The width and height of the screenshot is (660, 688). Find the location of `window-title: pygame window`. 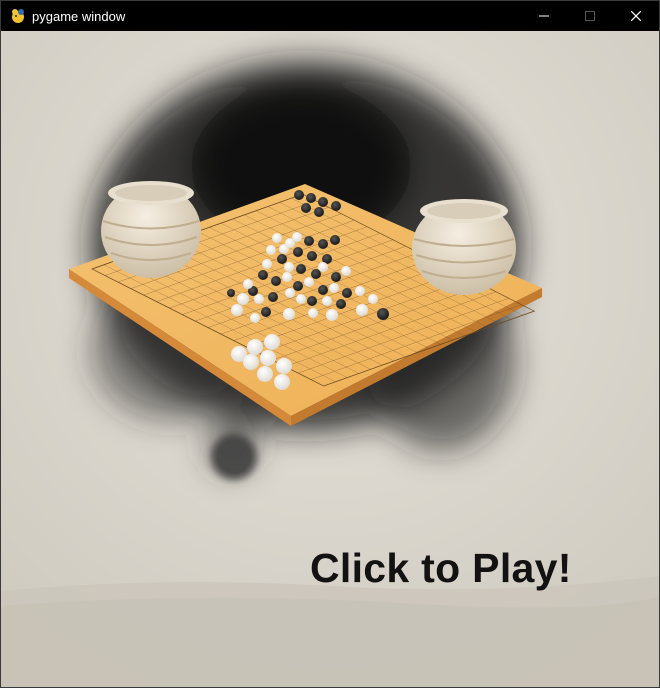

window-title: pygame window is located at coordinates (79, 16).